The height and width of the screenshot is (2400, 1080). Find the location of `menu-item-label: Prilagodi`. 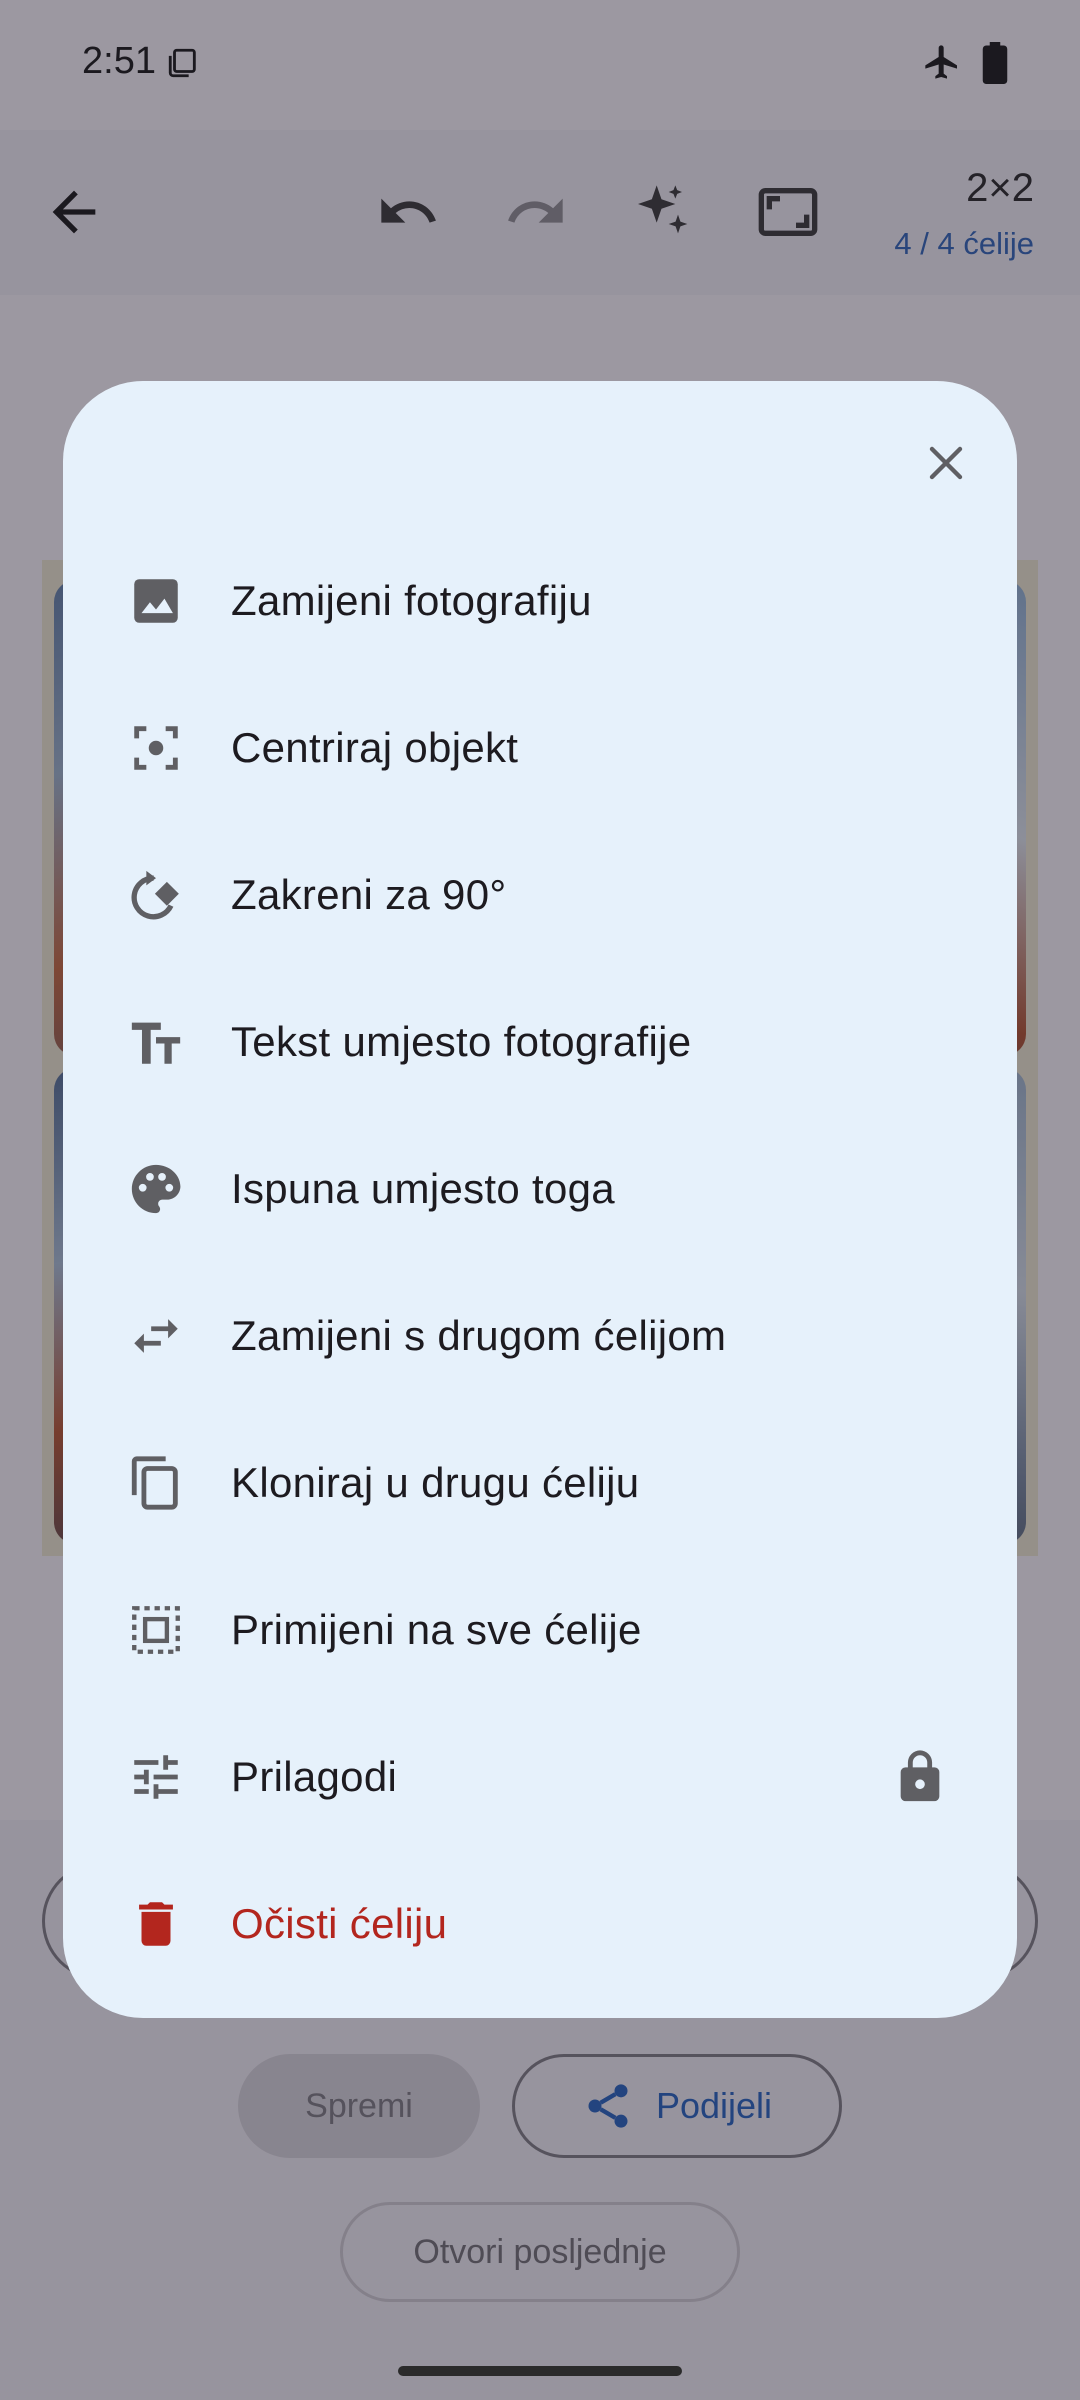

menu-item-label: Prilagodi is located at coordinates (314, 1776).